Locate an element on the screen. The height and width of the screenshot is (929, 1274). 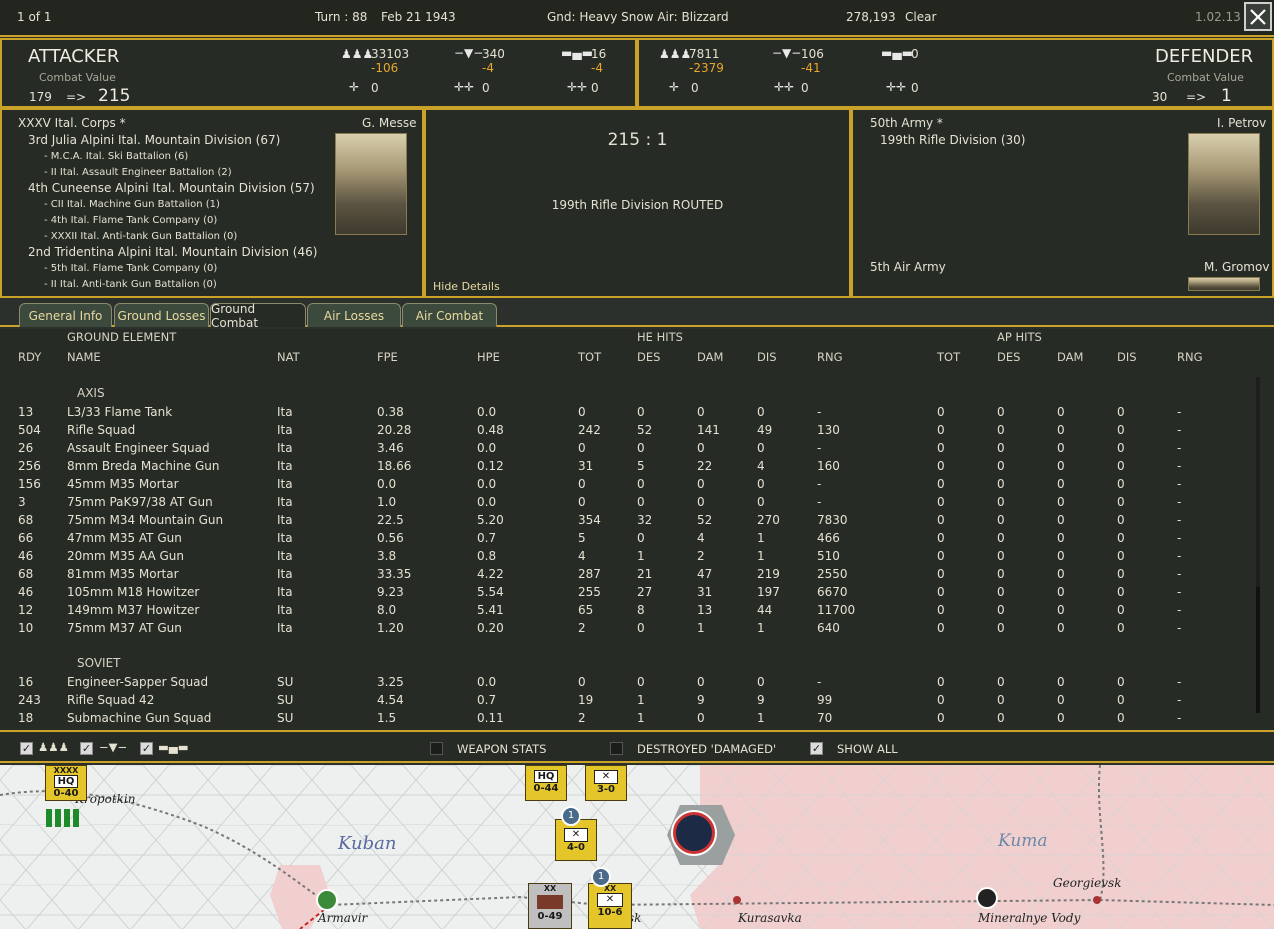
row-fpe: 0.56 is located at coordinates (390, 538).